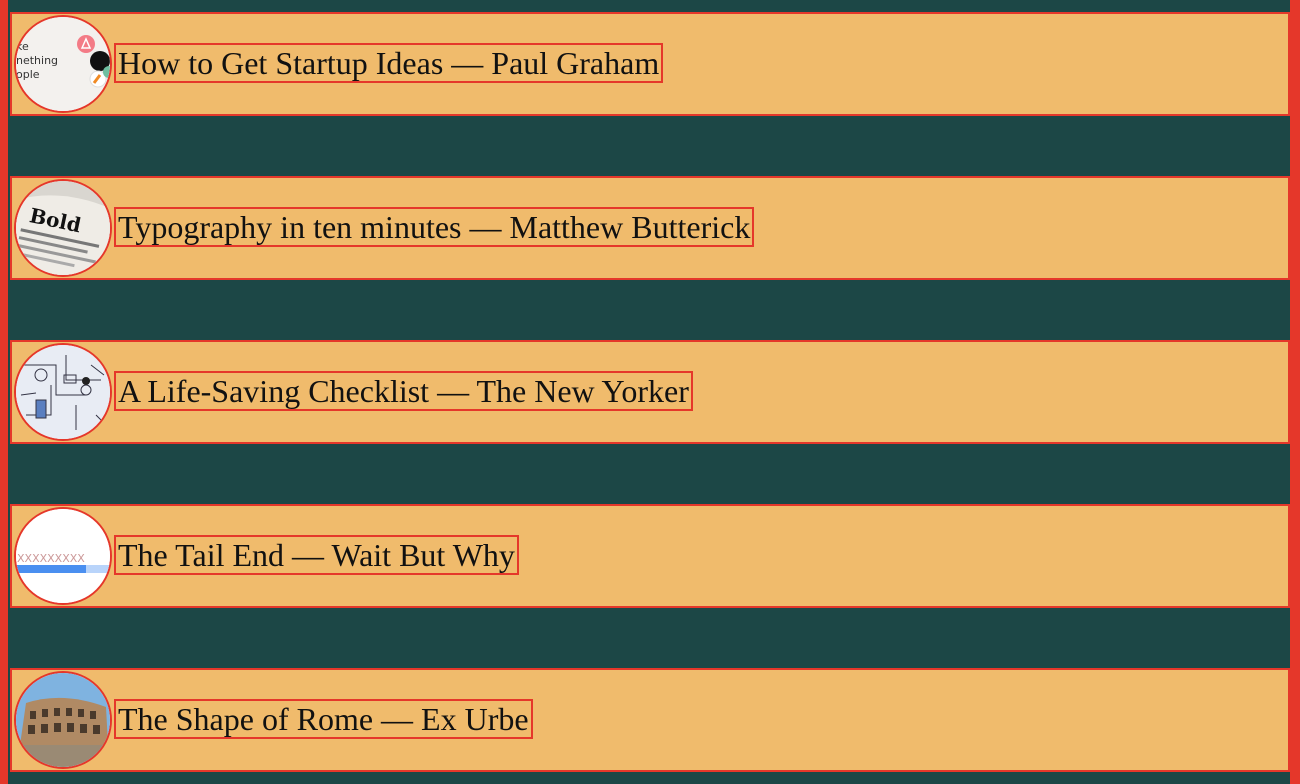 The image size is (1300, 784). I want to click on link-title: How to Get Startup Ideas — Paul Graham, so click(389, 63).